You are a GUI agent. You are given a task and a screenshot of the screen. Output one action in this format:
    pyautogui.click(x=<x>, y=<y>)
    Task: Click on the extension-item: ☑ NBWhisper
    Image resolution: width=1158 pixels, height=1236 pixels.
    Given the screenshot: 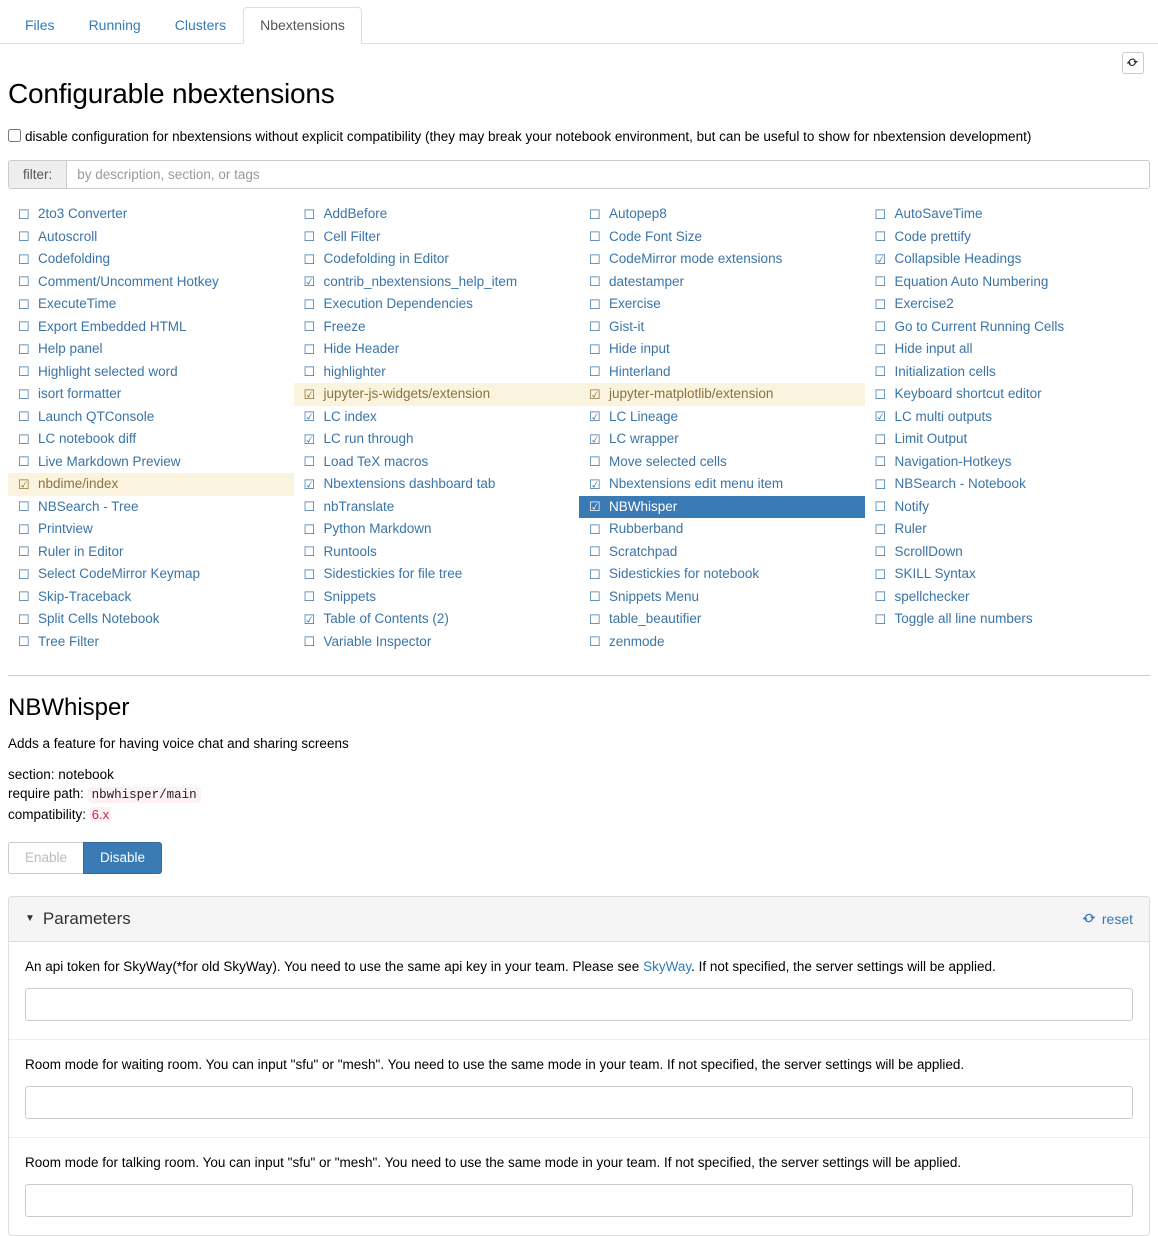 What is the action you would take?
    pyautogui.click(x=722, y=506)
    